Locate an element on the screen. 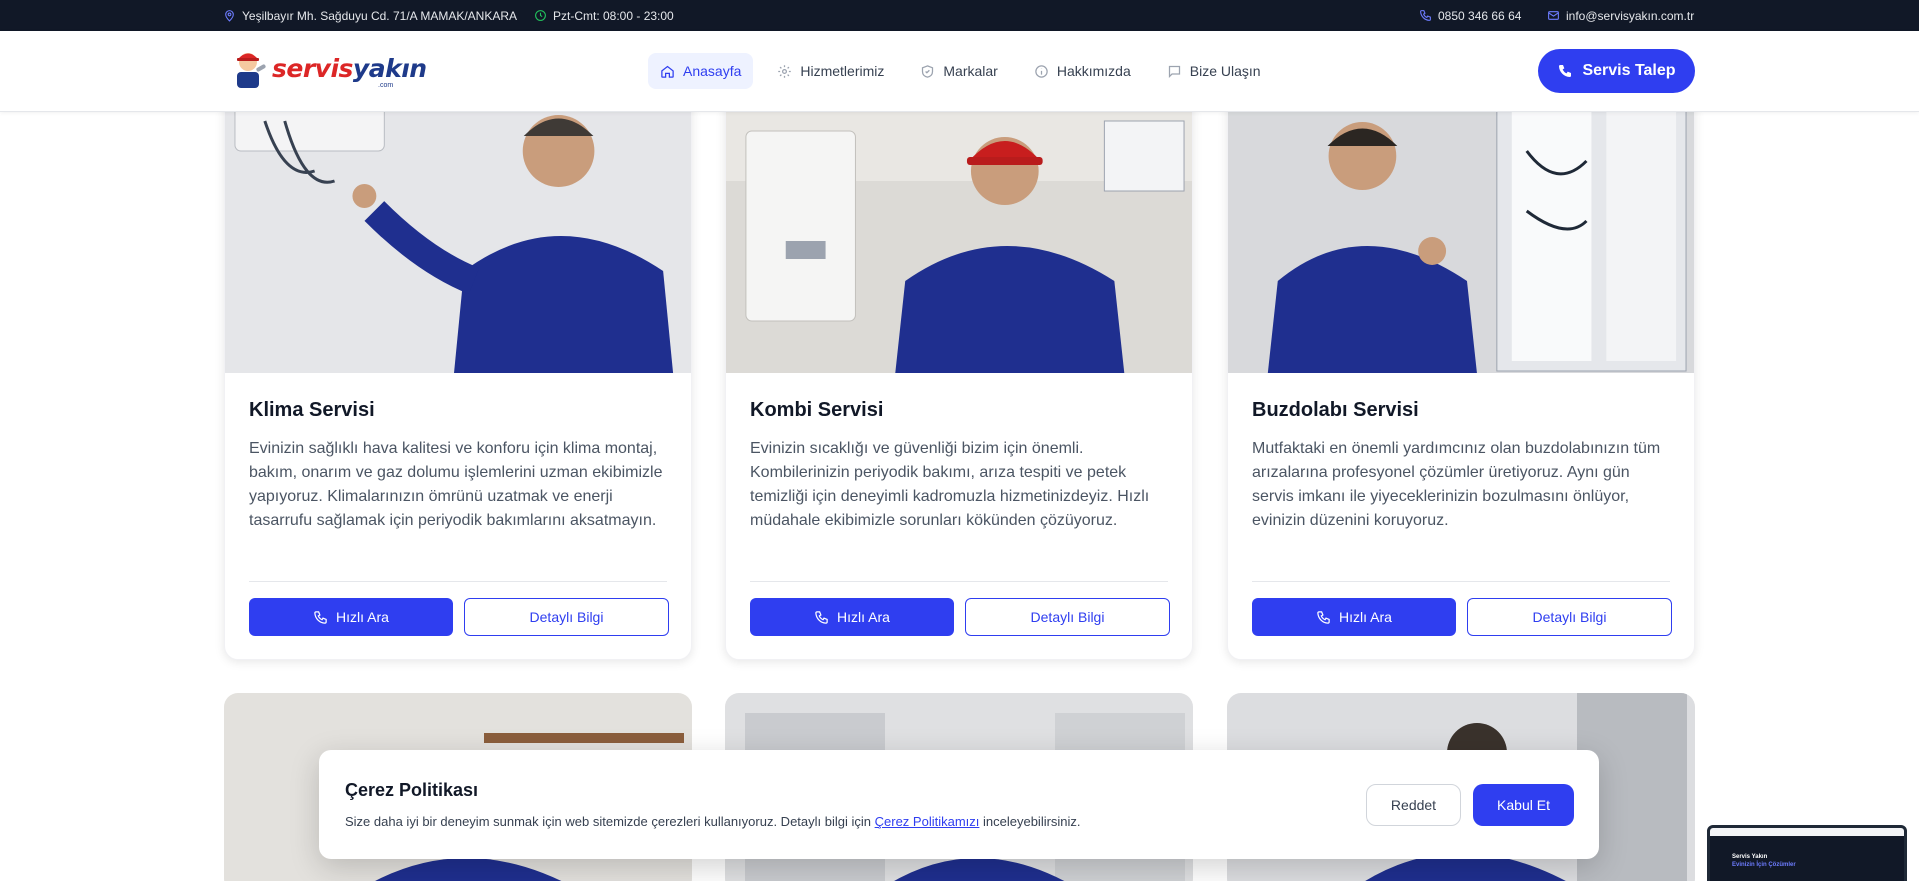 The width and height of the screenshot is (1919, 881). nav-item-hizmetlerimiz: Hizmetlerimiz is located at coordinates (830, 71).